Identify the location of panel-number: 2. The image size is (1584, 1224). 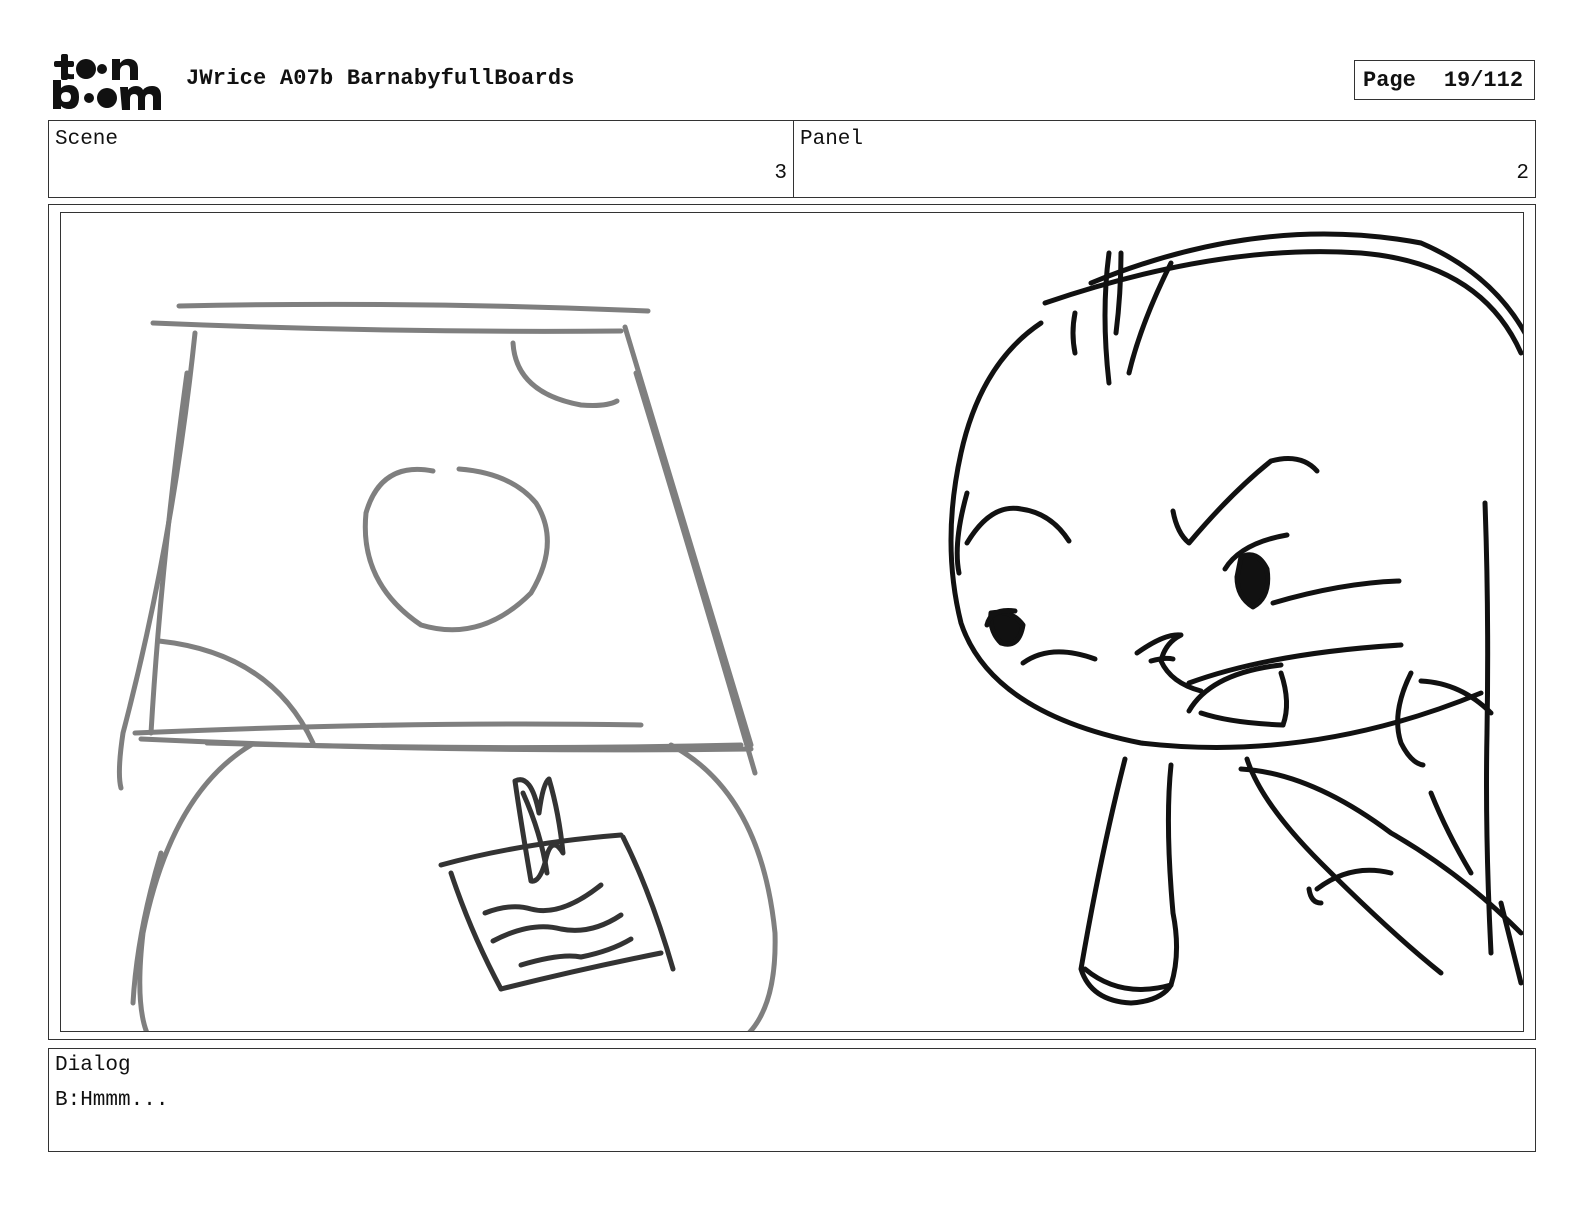
(1522, 173).